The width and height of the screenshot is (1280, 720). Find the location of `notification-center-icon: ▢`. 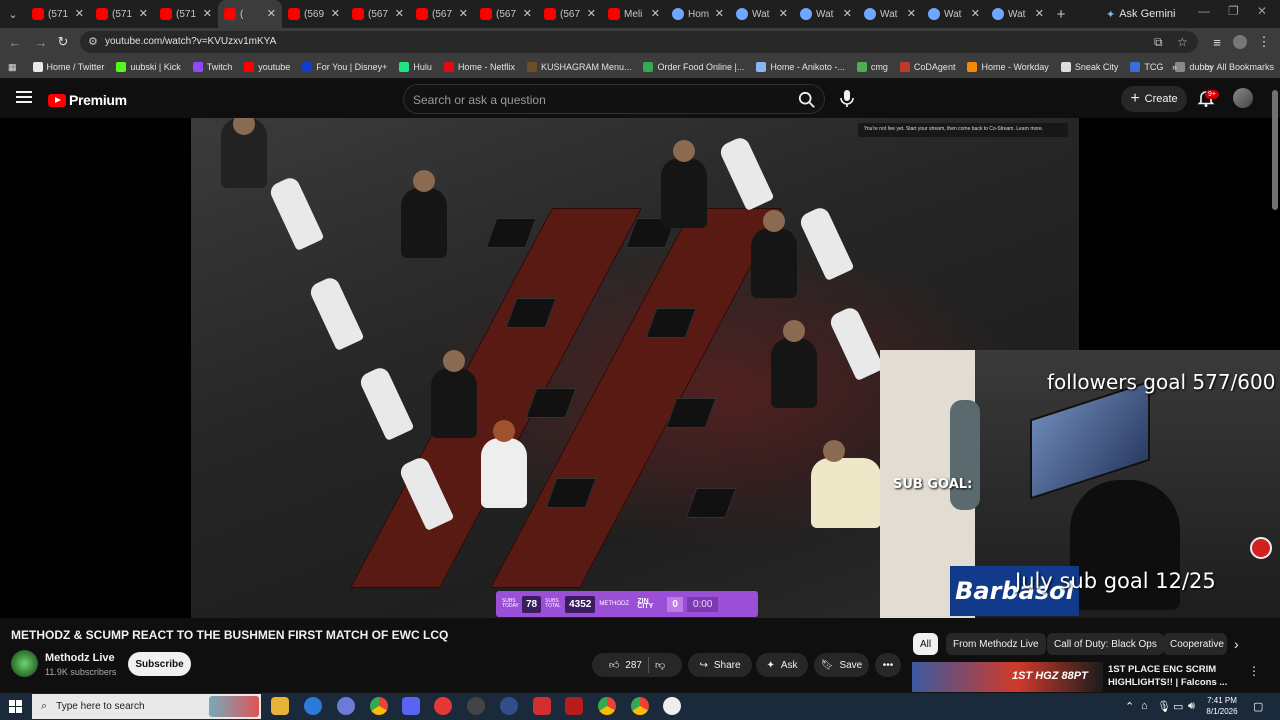

notification-center-icon: ▢ is located at coordinates (1258, 706).